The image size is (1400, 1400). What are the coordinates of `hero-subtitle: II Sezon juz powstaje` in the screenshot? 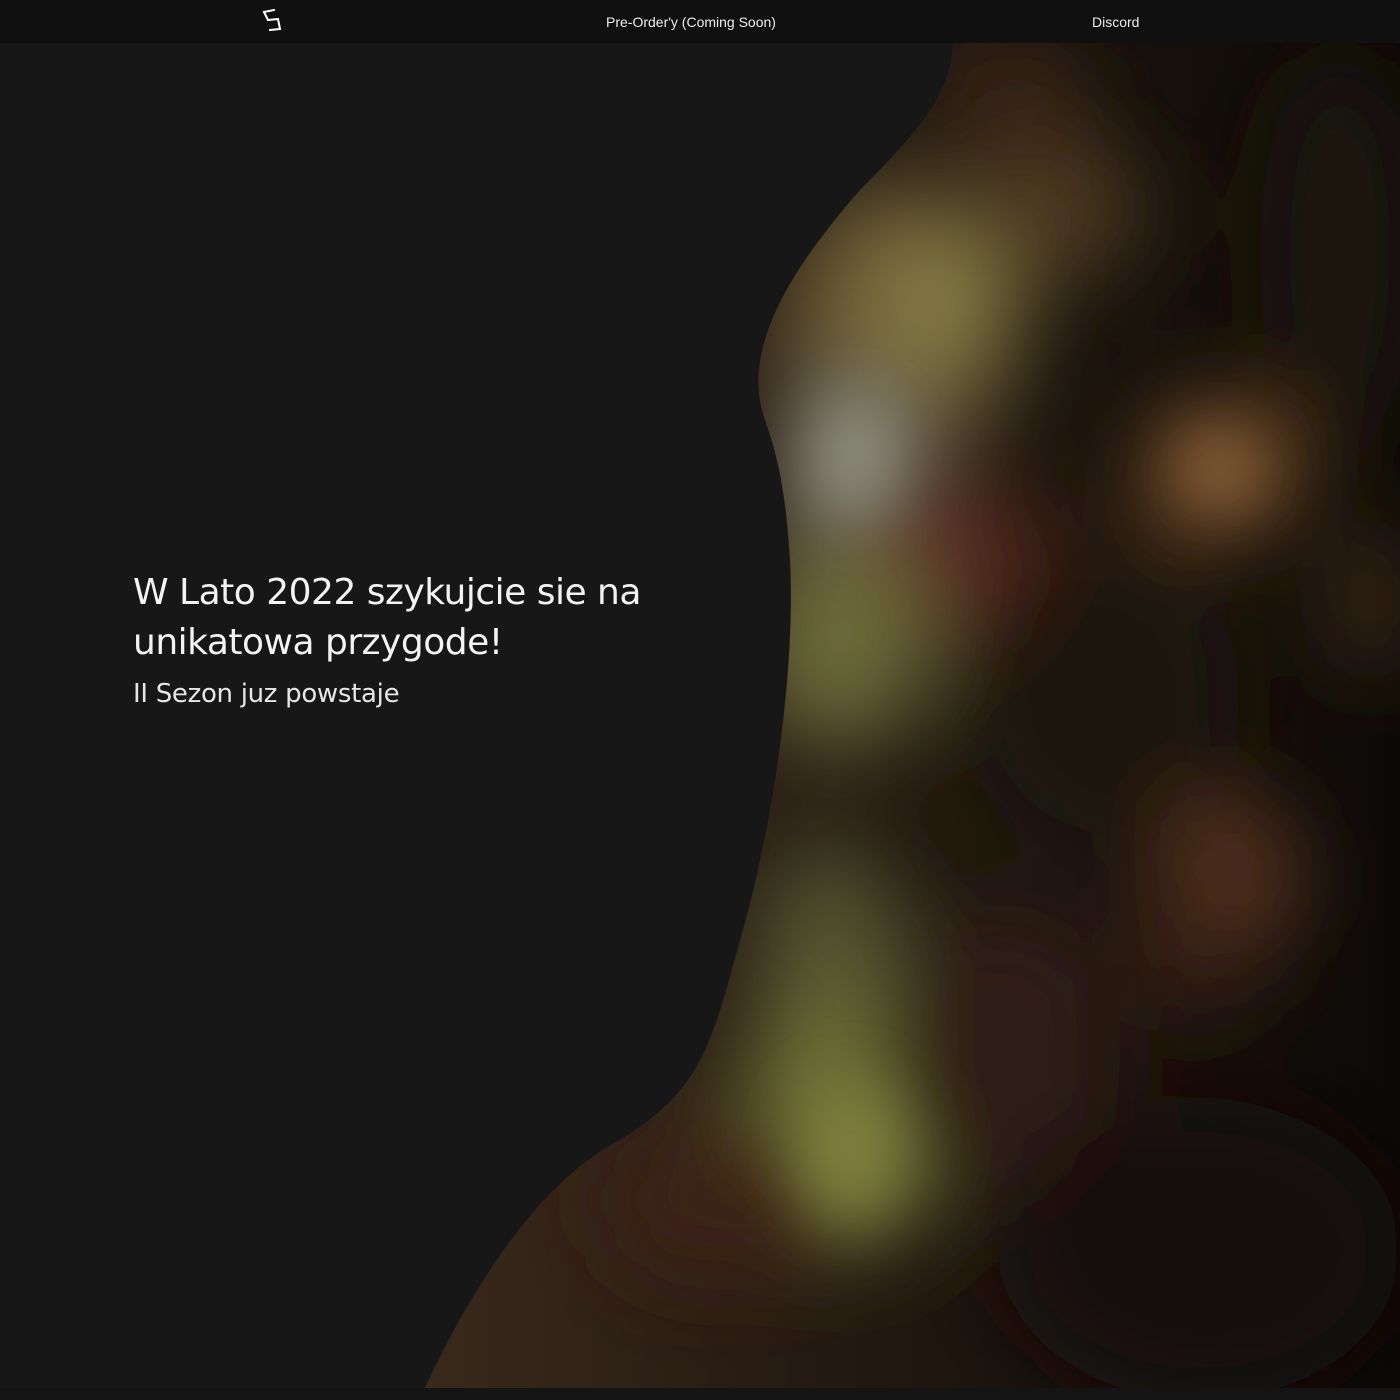 It's located at (266, 694).